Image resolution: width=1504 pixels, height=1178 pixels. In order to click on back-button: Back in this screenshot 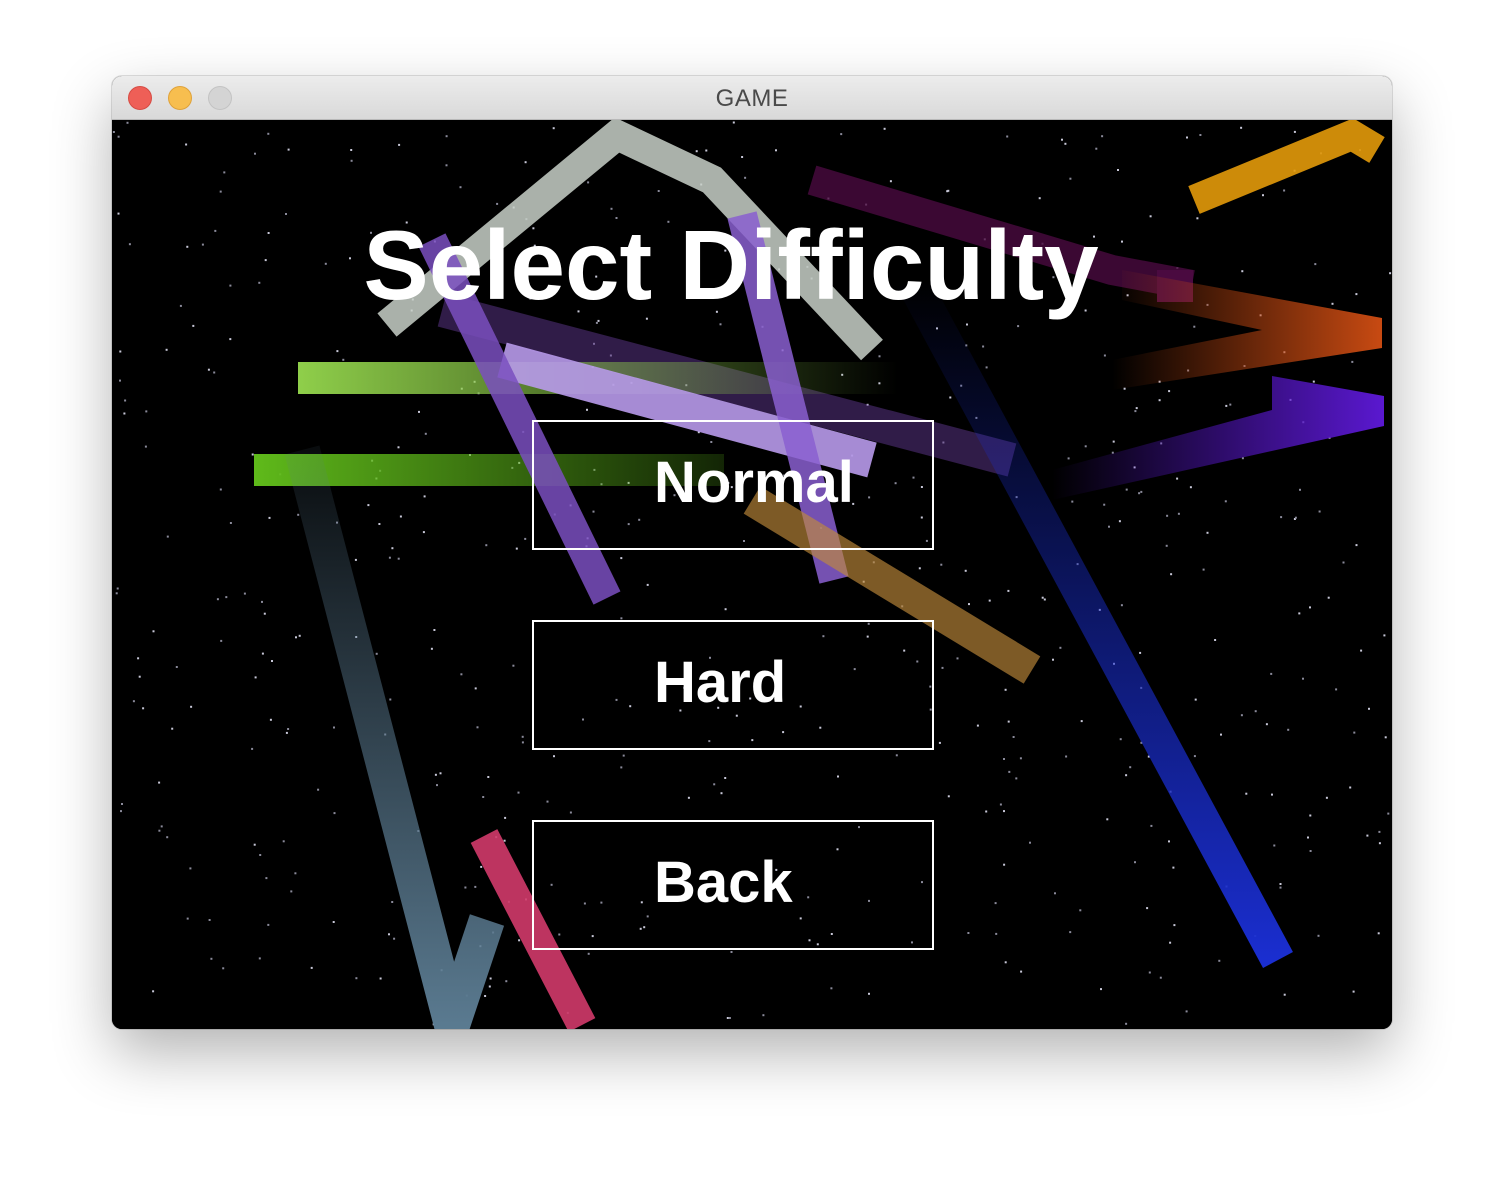, I will do `click(733, 885)`.